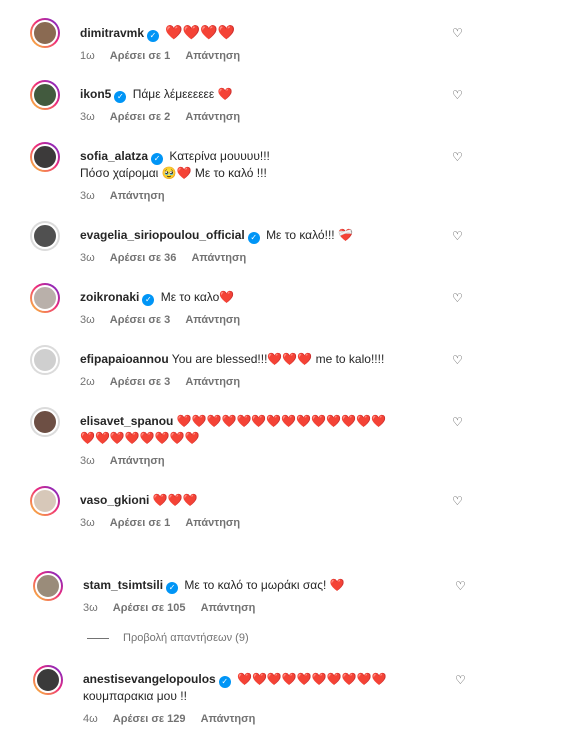 The height and width of the screenshot is (737, 566). What do you see at coordinates (112, 33) in the screenshot?
I see `username: dimitravmk` at bounding box center [112, 33].